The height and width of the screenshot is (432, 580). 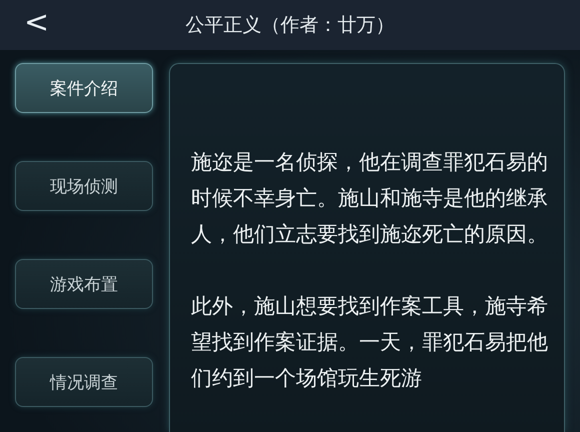 I want to click on section-tab: 游戏布置, so click(x=84, y=284).